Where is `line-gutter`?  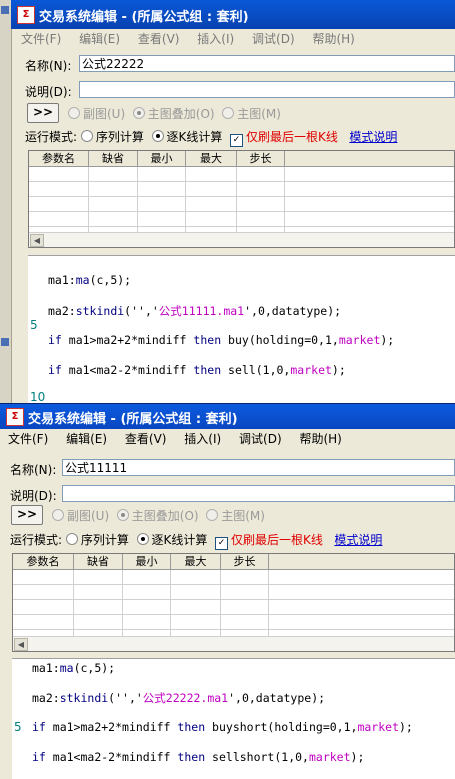 line-gutter is located at coordinates (18, 719).